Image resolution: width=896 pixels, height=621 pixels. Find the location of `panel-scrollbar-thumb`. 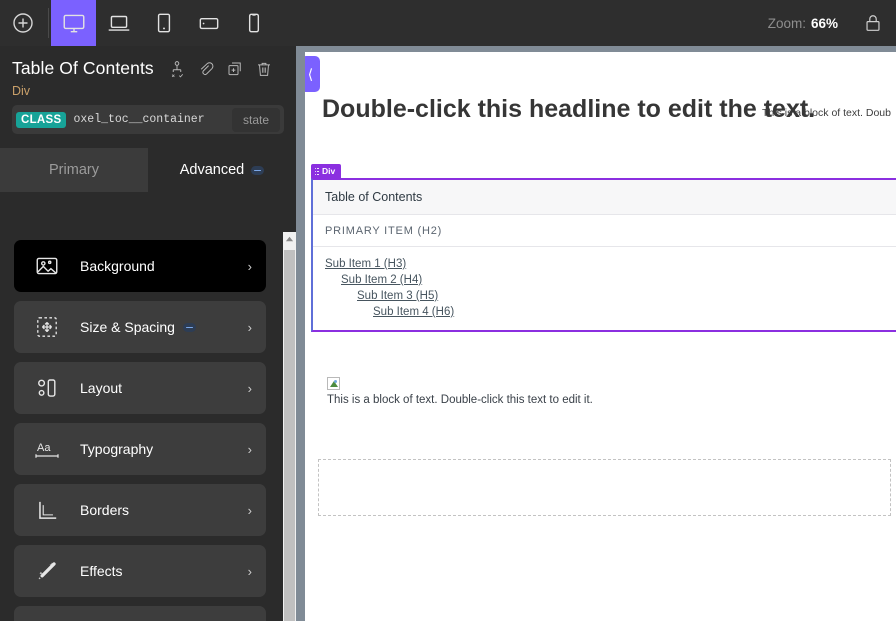

panel-scrollbar-thumb is located at coordinates (289, 435).